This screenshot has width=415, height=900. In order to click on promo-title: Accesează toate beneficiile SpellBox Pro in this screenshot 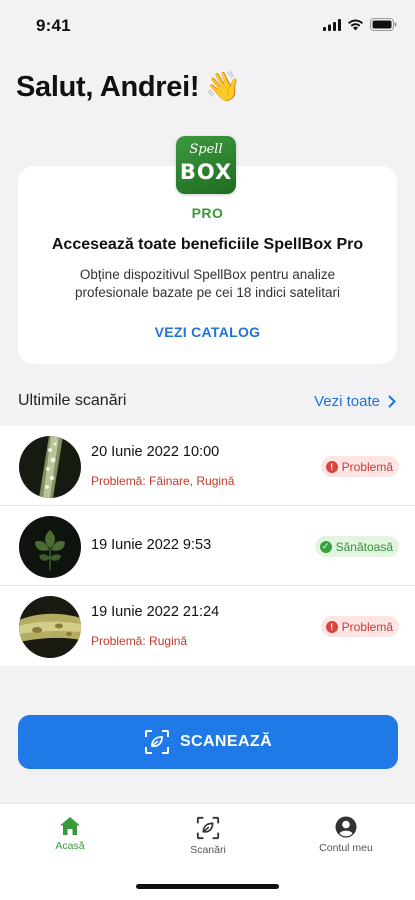, I will do `click(207, 244)`.